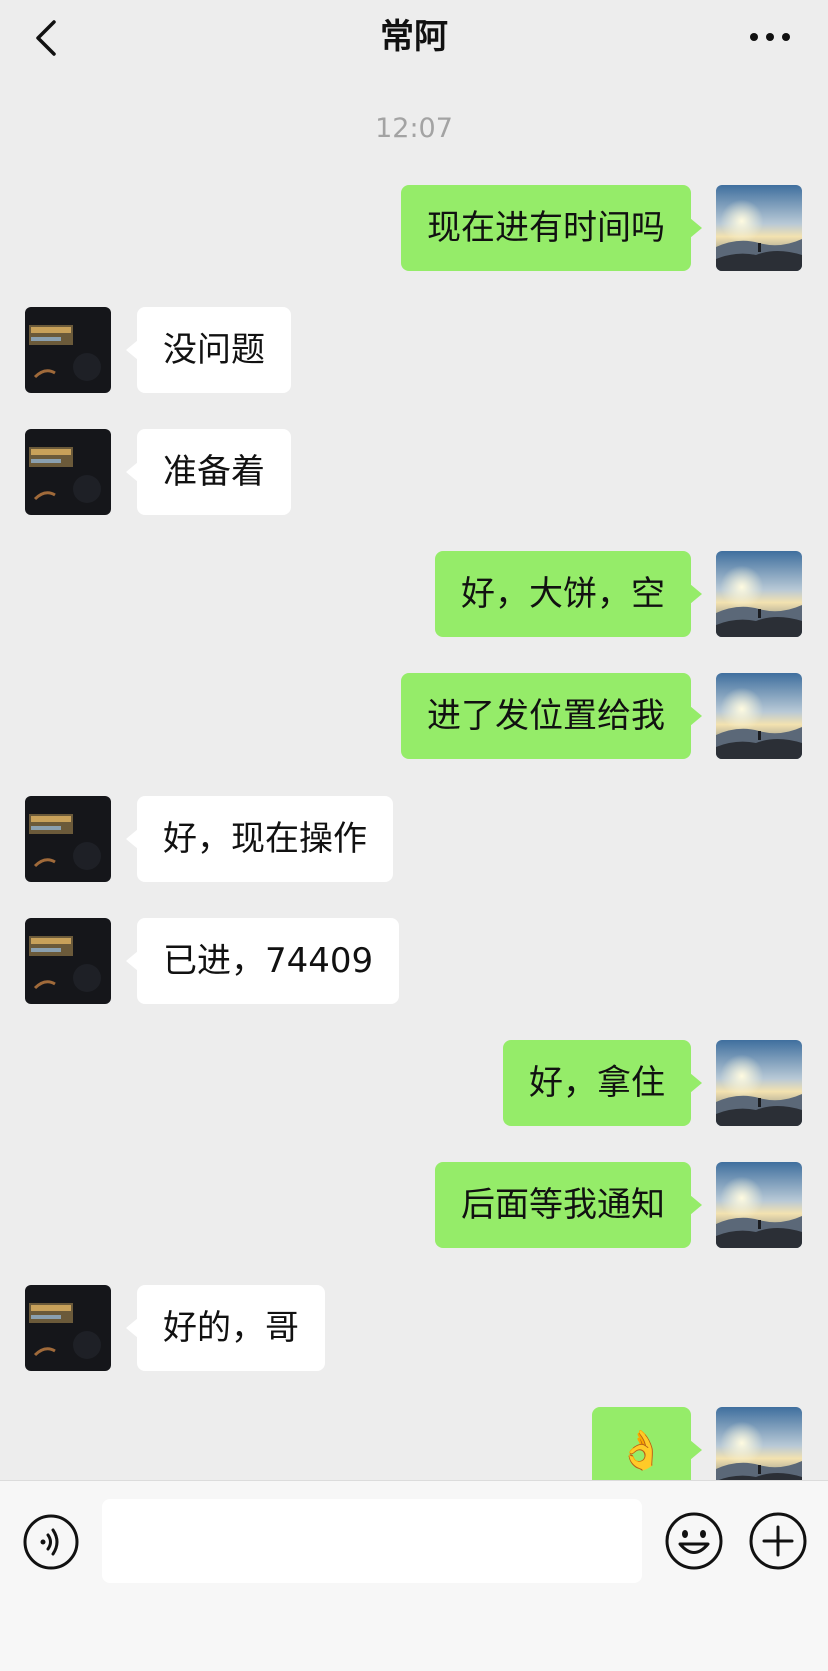 Image resolution: width=828 pixels, height=1671 pixels. I want to click on message-row-outgoing: 好，大饼，空, so click(414, 594).